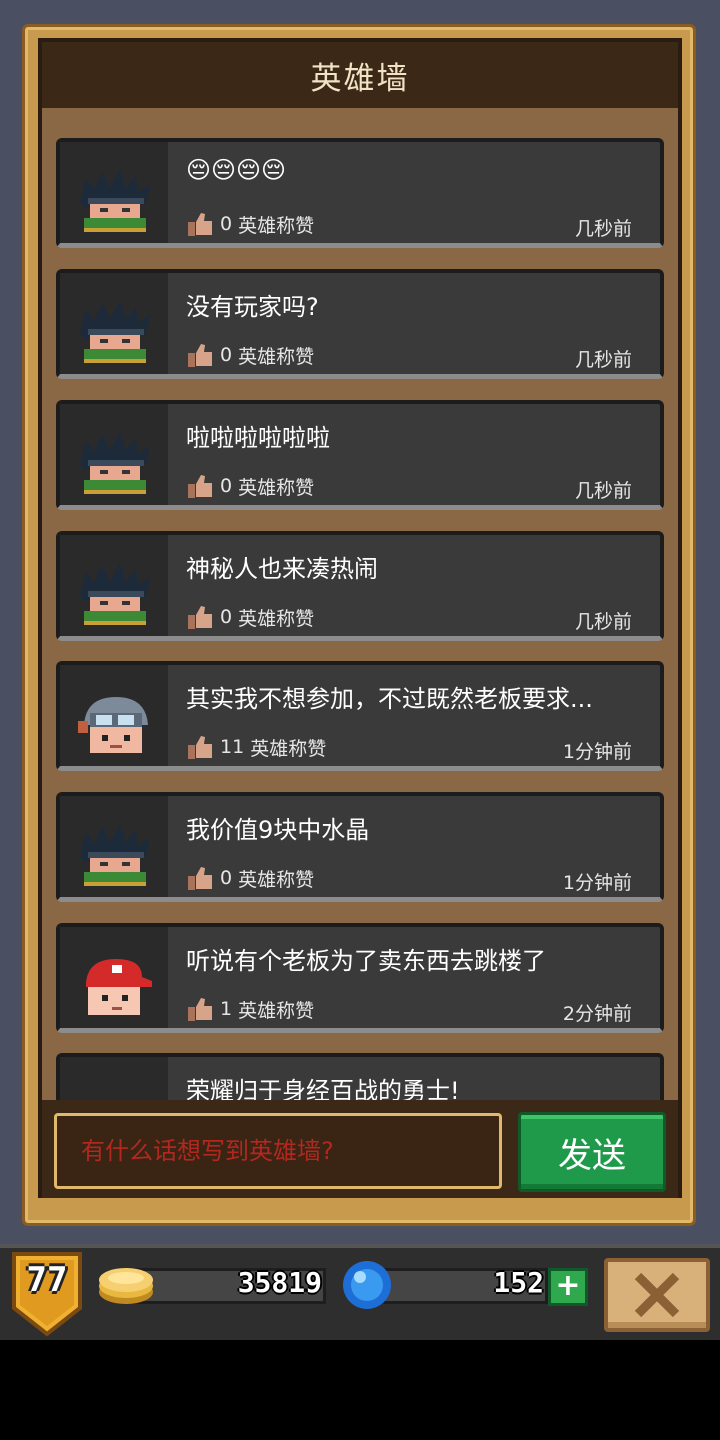 This screenshot has height=1440, width=720. I want to click on message-text: 啦啦啦啦啦啦, so click(258, 438).